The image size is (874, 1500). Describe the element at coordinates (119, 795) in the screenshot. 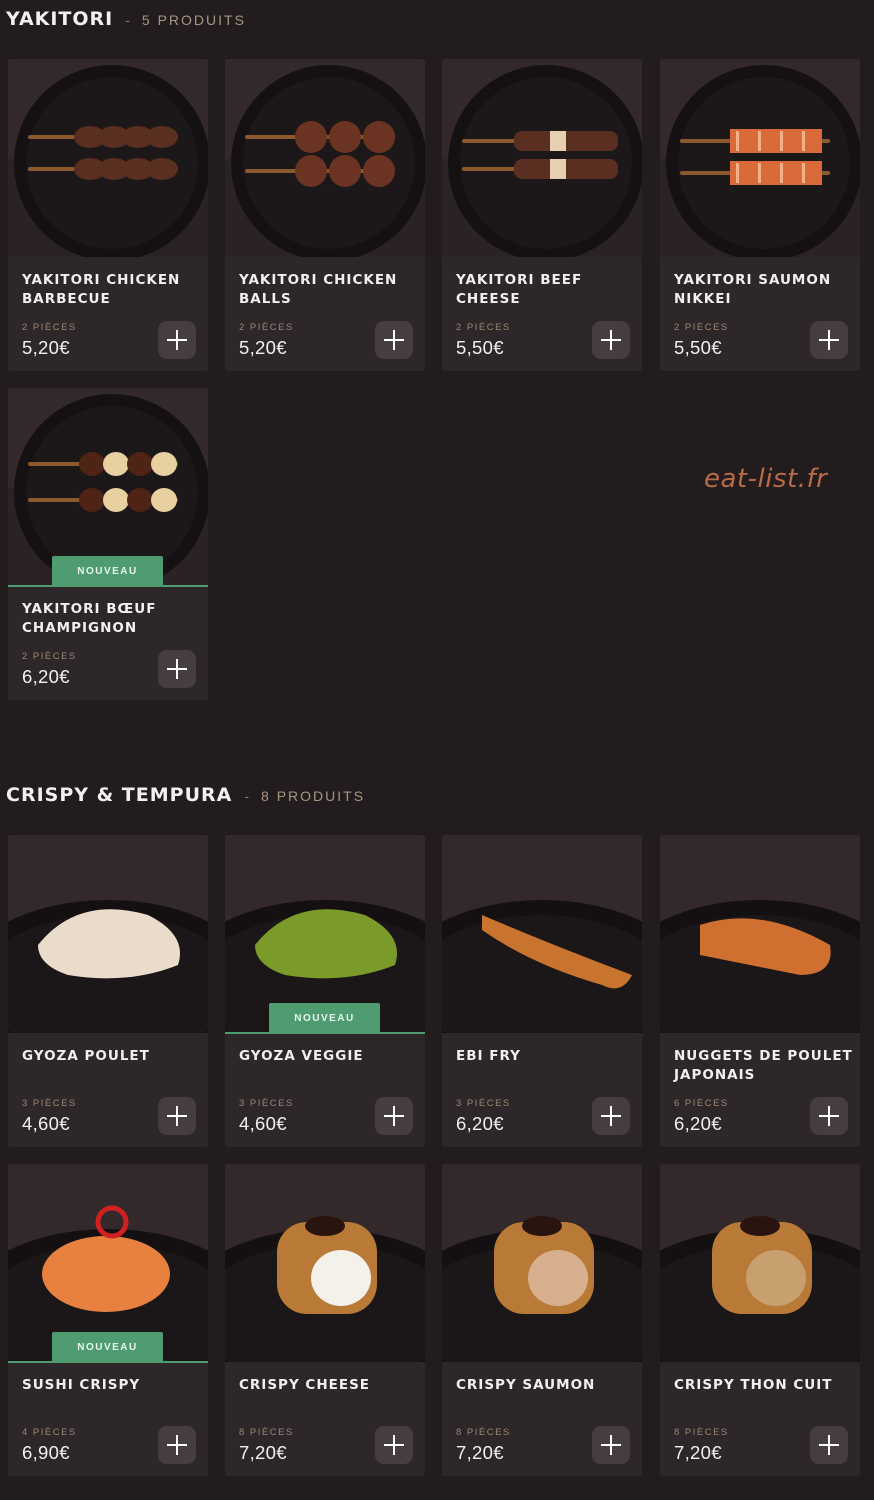

I see `section-title: CRISPY & TEMPURA` at that location.